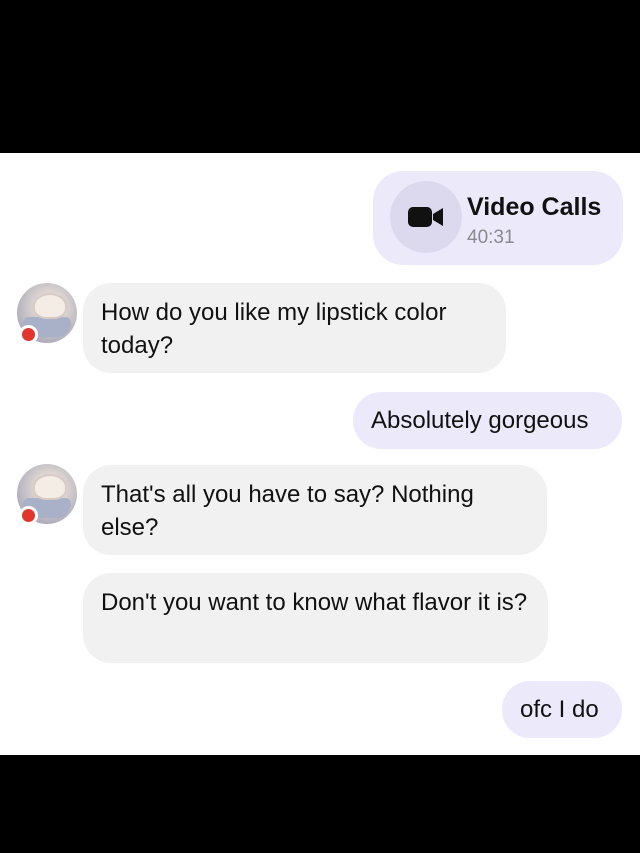  I want to click on video-call-duration: 40:31, so click(491, 237).